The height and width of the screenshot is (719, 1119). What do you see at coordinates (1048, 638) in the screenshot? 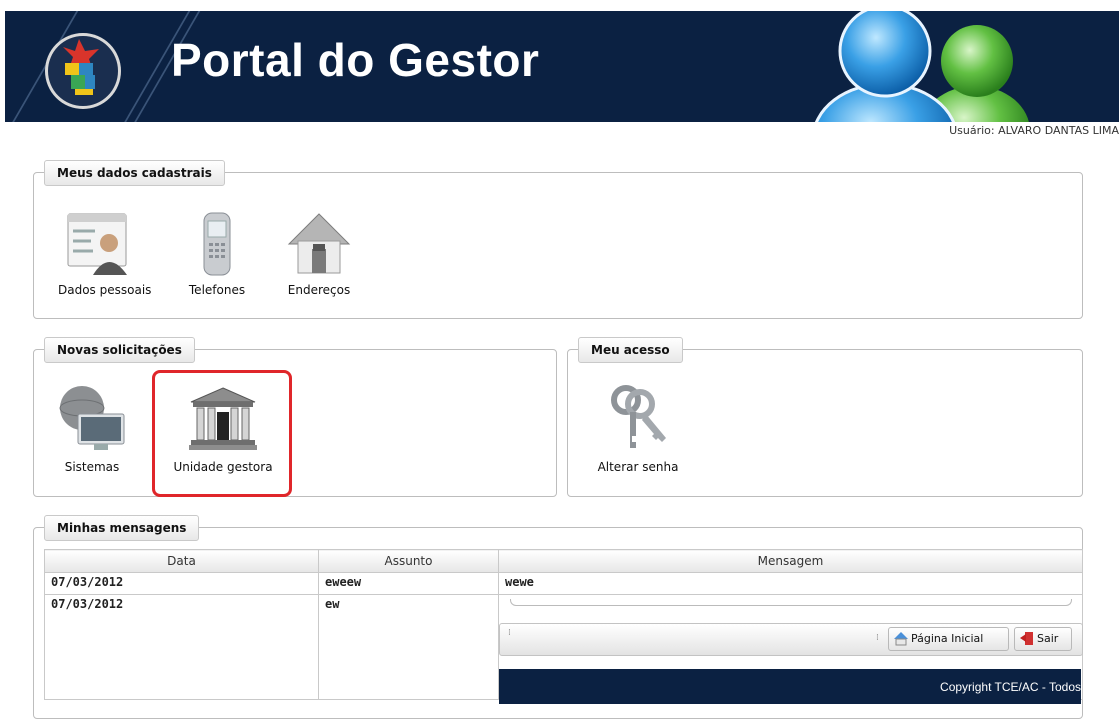
I see `exit-button-label: Sair` at bounding box center [1048, 638].